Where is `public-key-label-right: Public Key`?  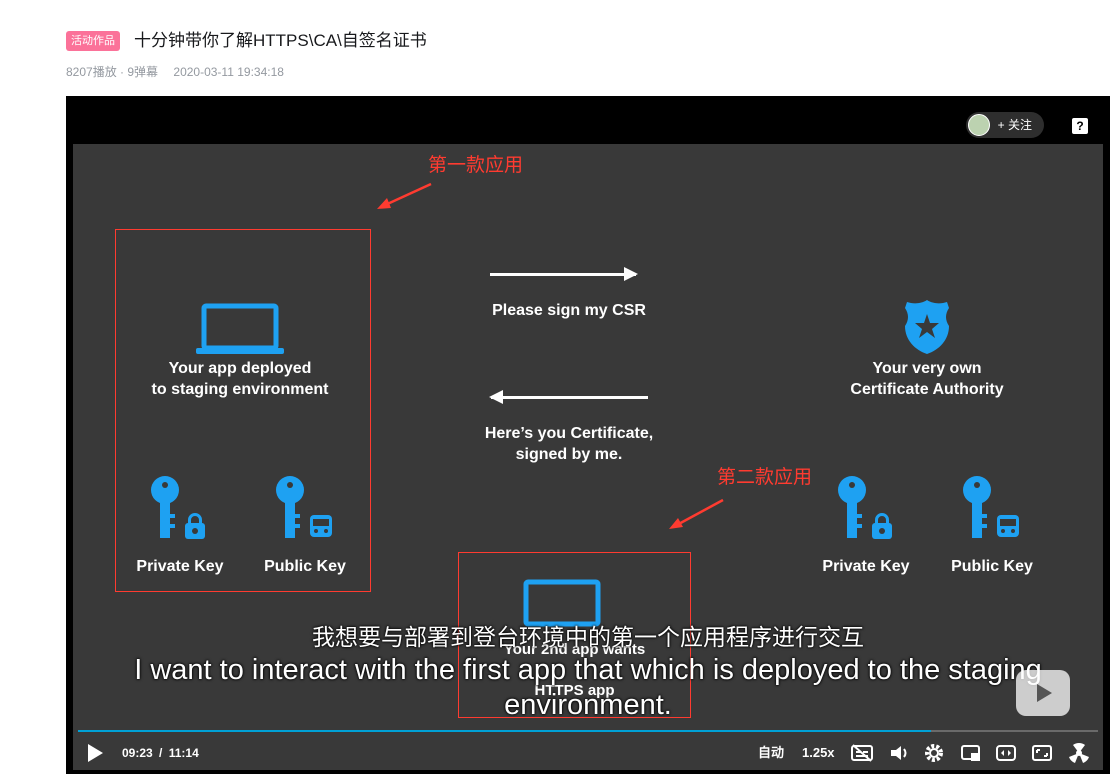
public-key-label-right: Public Key is located at coordinates (992, 566).